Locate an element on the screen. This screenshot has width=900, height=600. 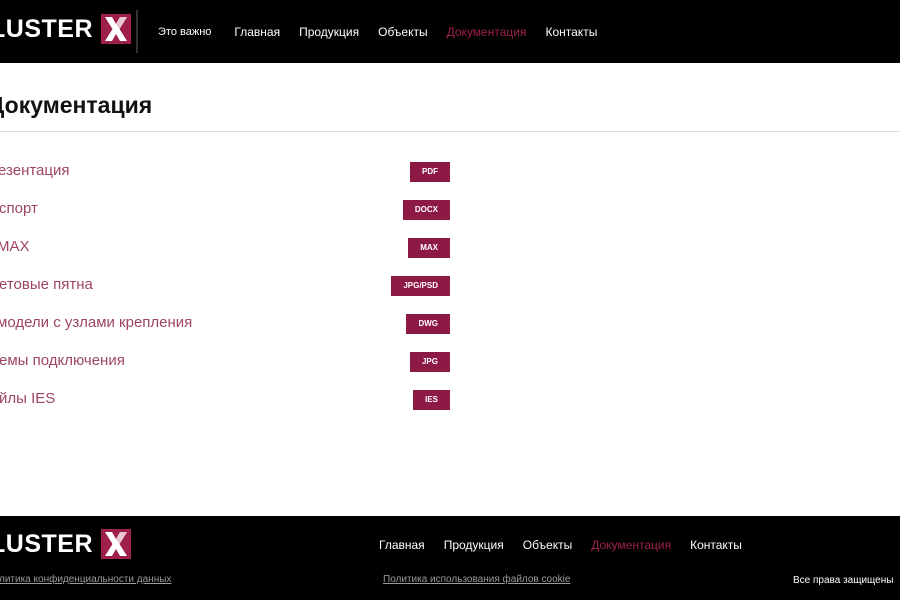
format-badge-jpg-psd: JPG/PSD is located at coordinates (420, 286).